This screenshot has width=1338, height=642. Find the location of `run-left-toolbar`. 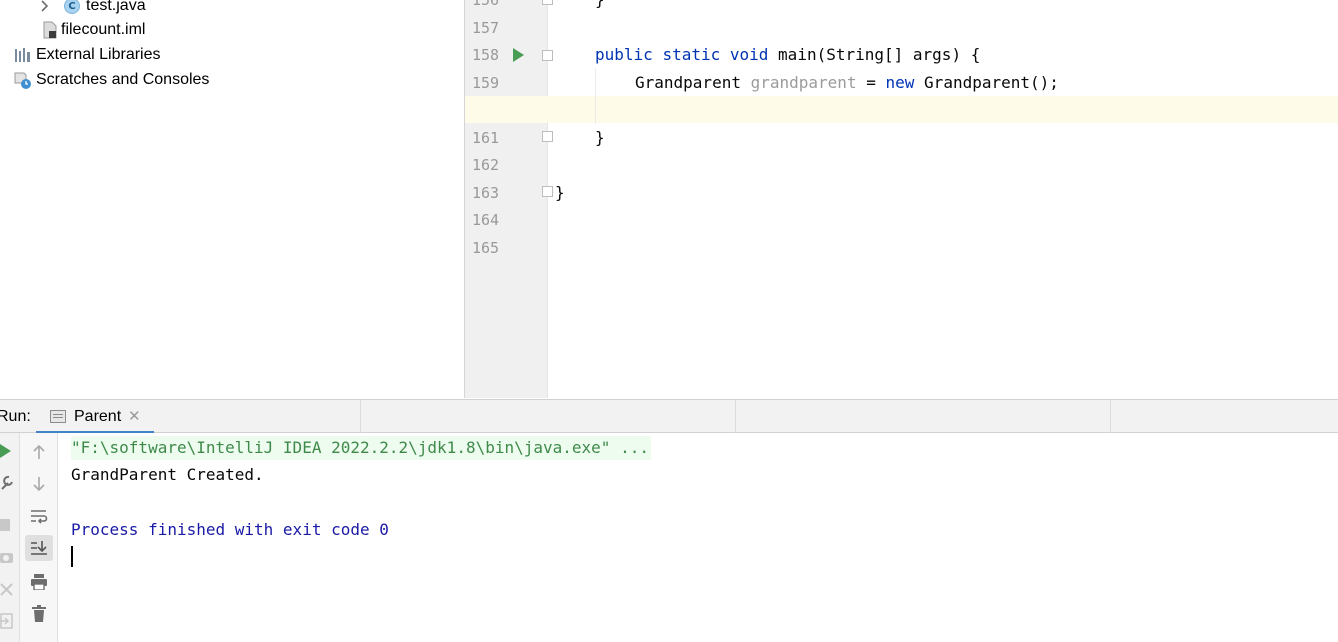

run-left-toolbar is located at coordinates (10, 537).